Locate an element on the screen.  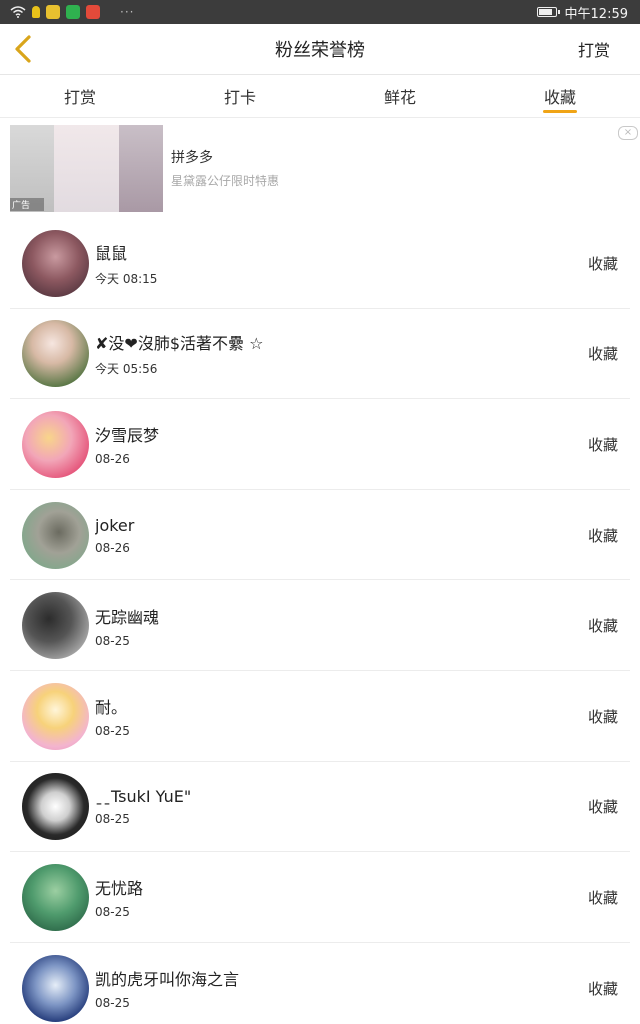
row-text: 无踪幽魂 08-25 is located at coordinates (367, 626).